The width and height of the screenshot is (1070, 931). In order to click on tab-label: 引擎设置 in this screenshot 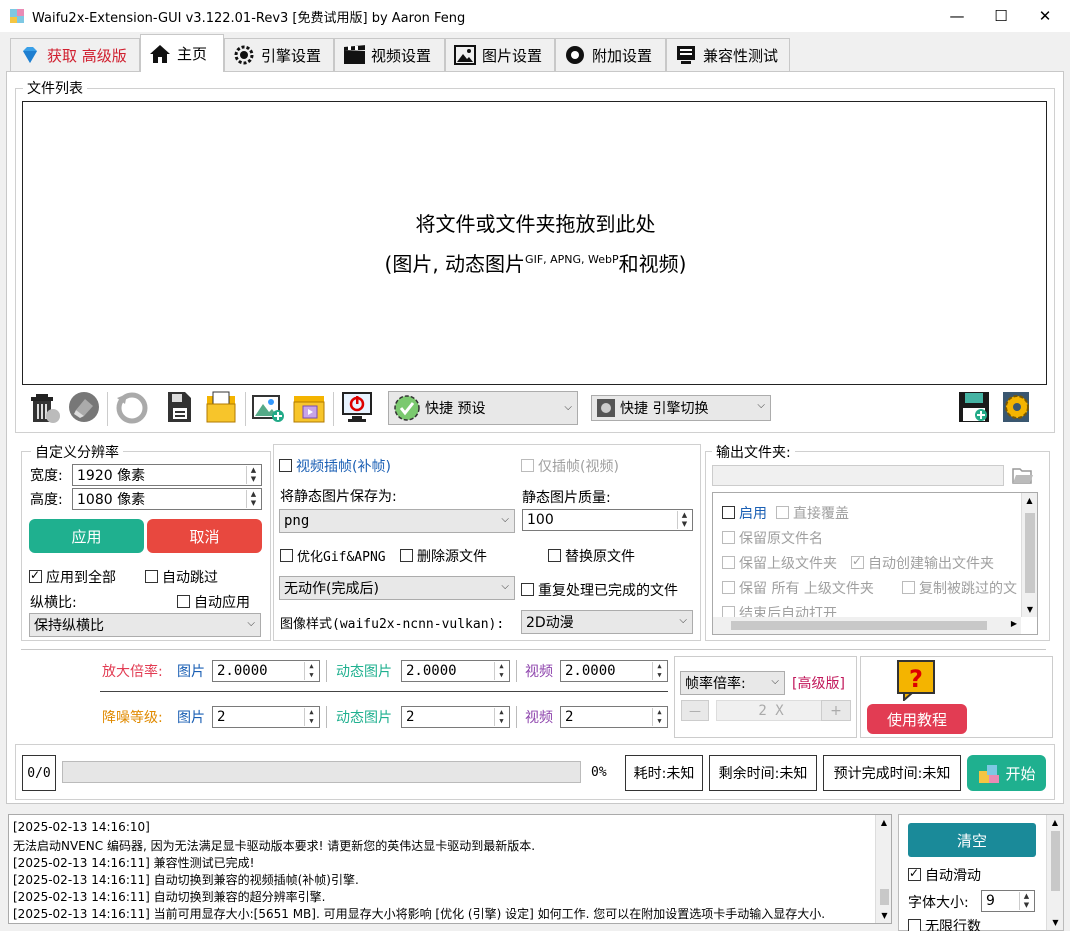, I will do `click(291, 55)`.